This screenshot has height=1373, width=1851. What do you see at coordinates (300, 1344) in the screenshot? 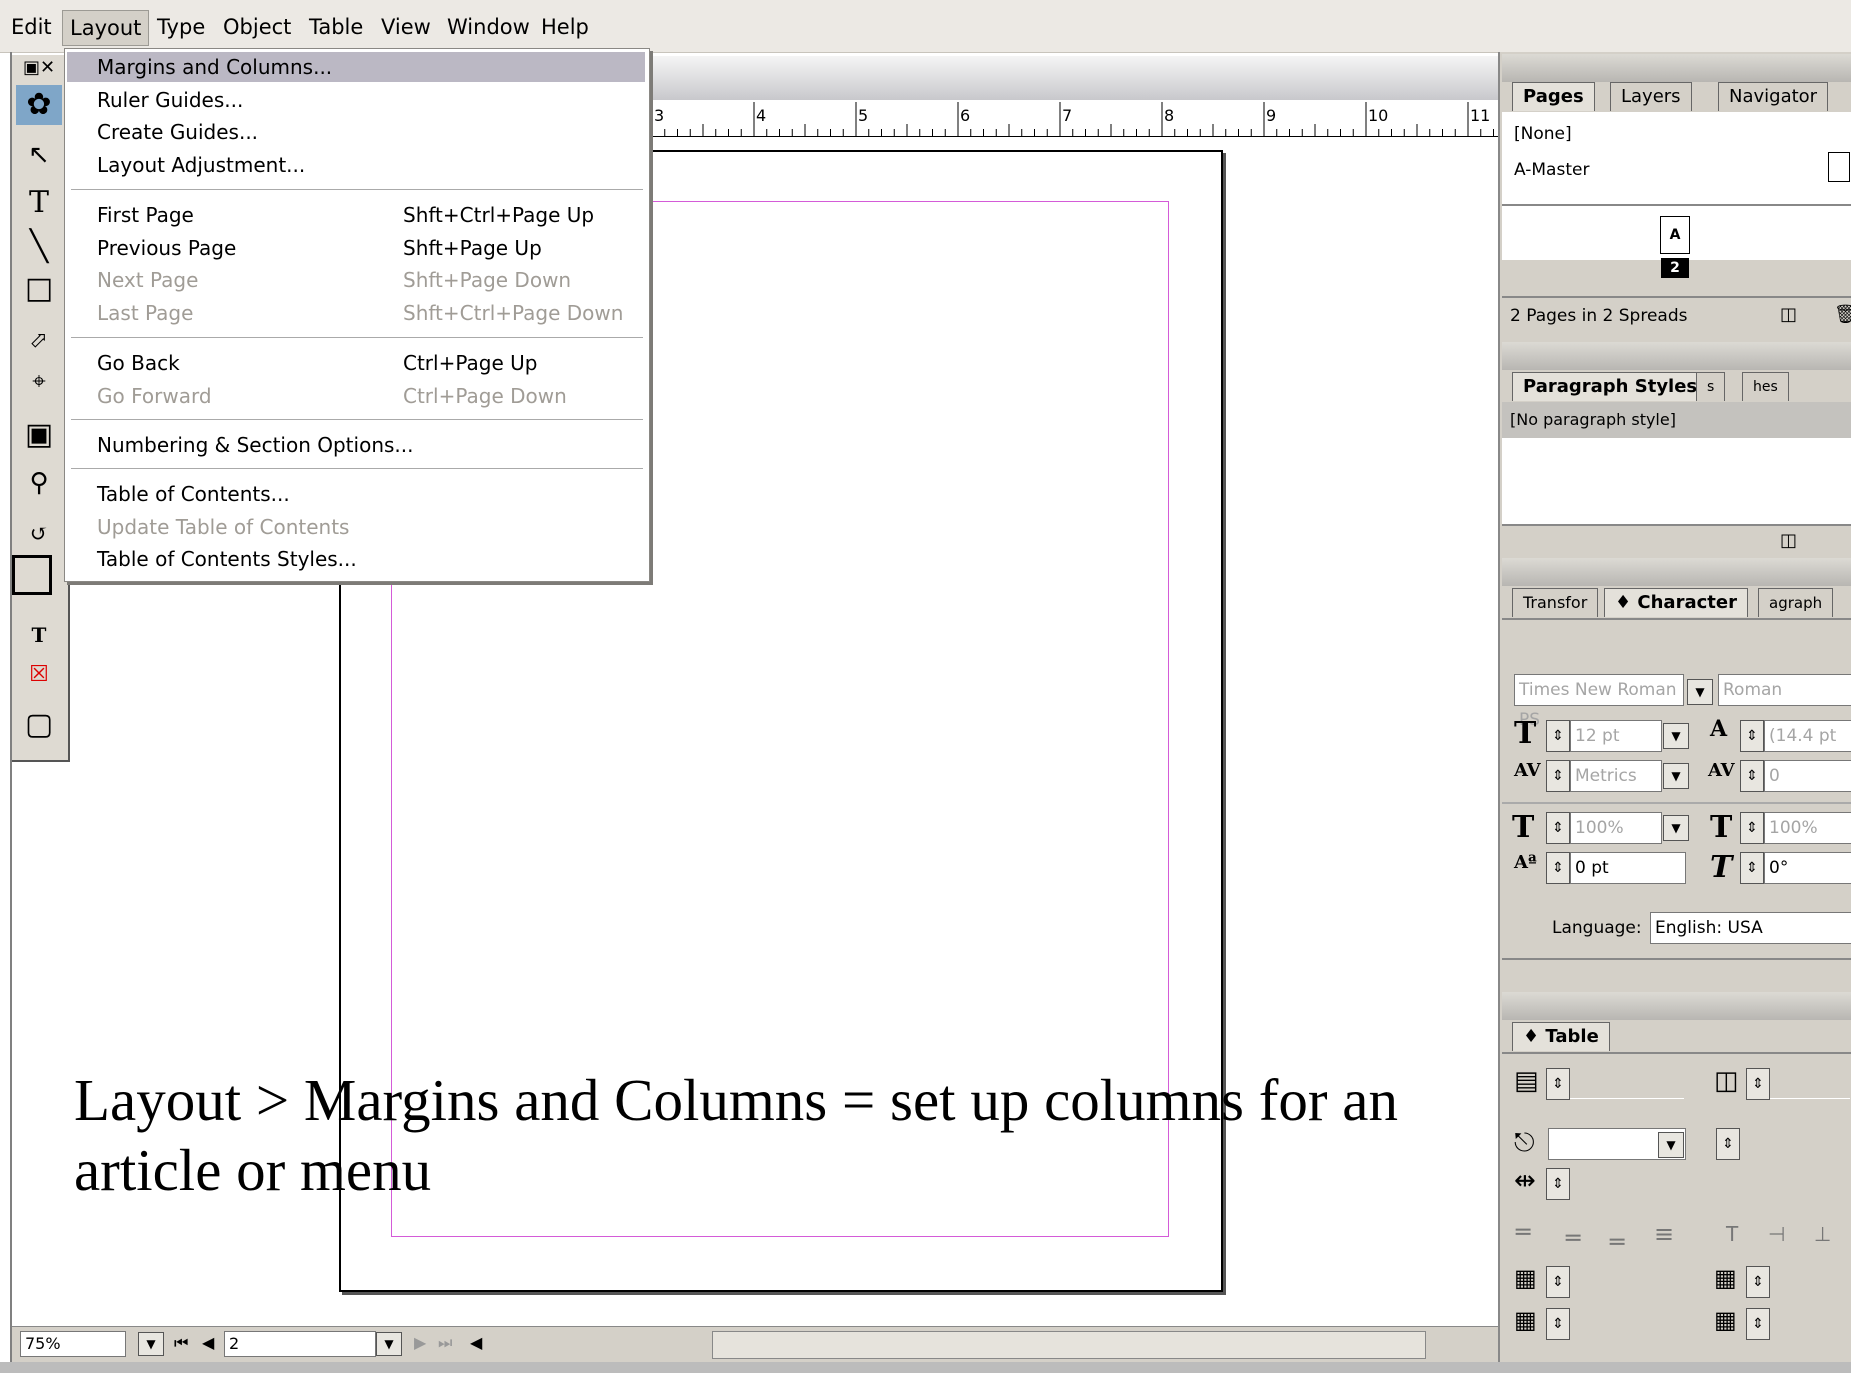
I see `page-field: 2` at bounding box center [300, 1344].